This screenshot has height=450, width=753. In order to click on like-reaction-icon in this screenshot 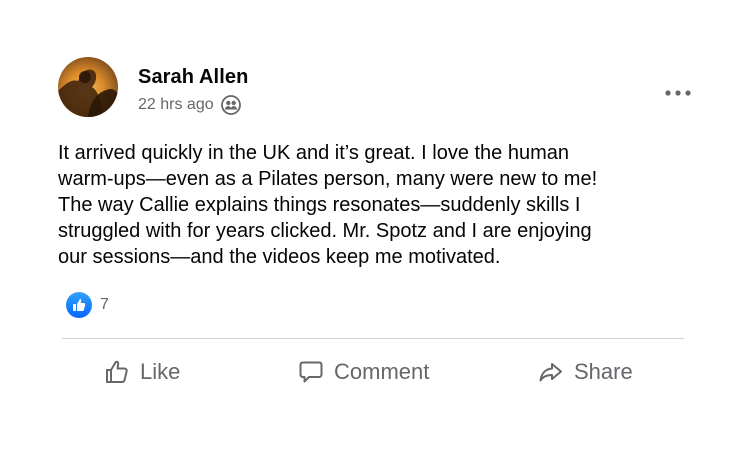, I will do `click(79, 305)`.